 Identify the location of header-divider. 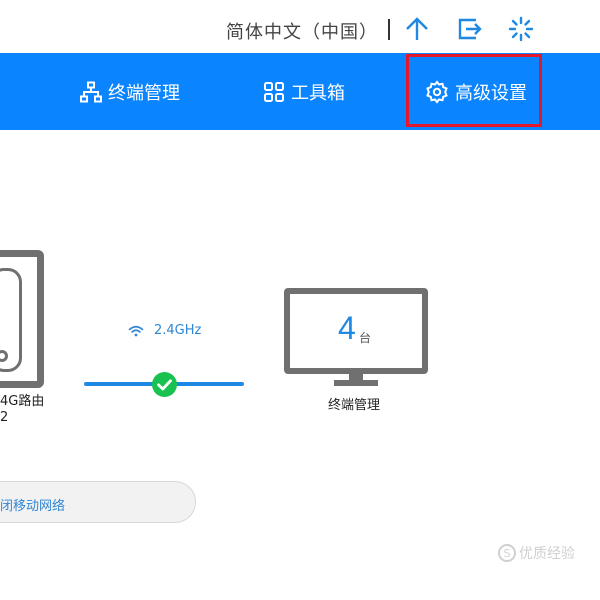
(389, 29).